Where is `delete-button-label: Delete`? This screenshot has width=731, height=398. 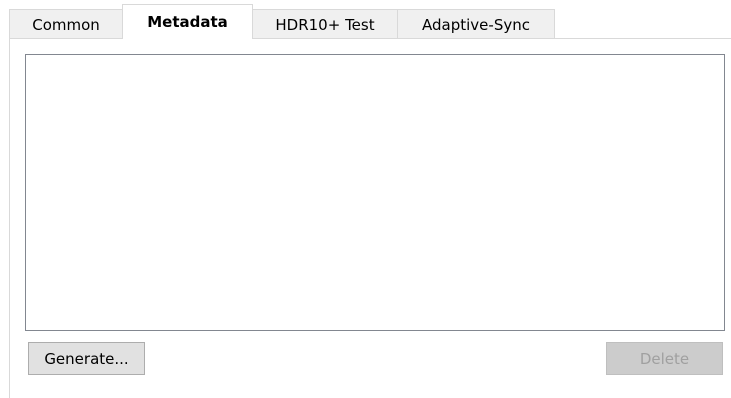 delete-button-label: Delete is located at coordinates (664, 358).